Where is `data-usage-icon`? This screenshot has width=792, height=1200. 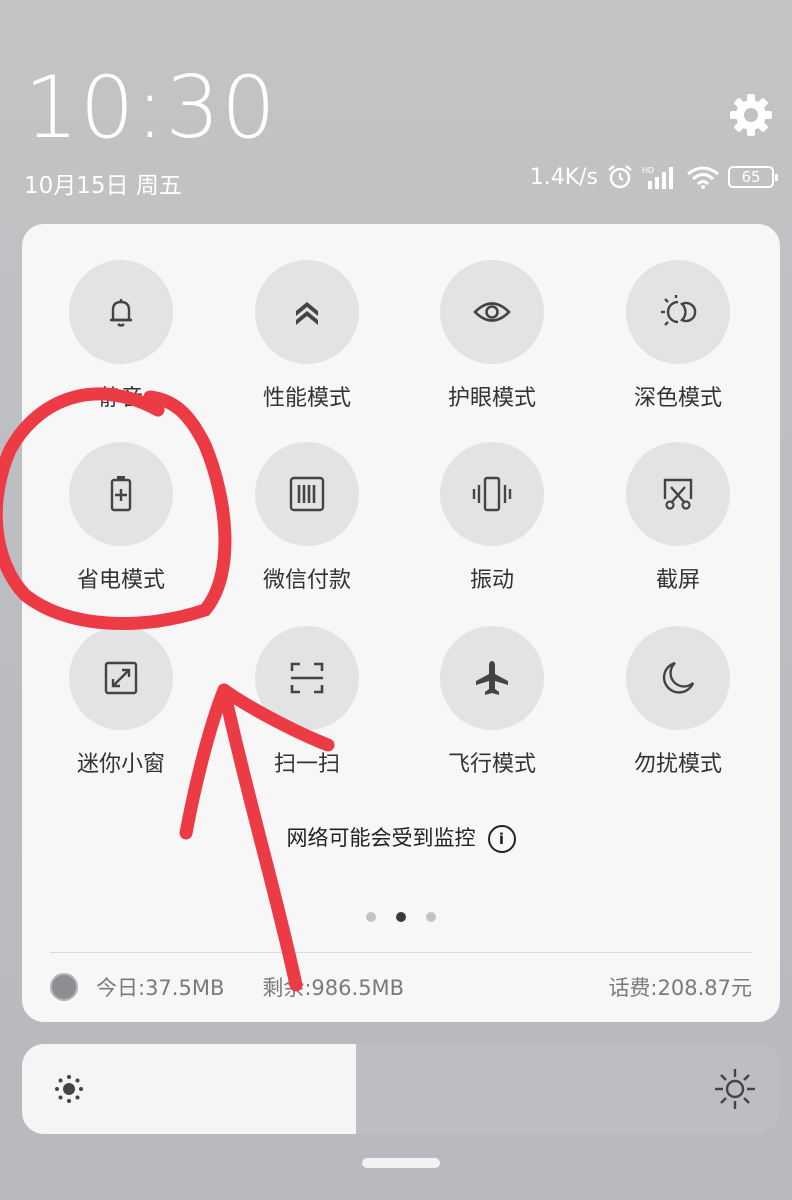
data-usage-icon is located at coordinates (64, 987).